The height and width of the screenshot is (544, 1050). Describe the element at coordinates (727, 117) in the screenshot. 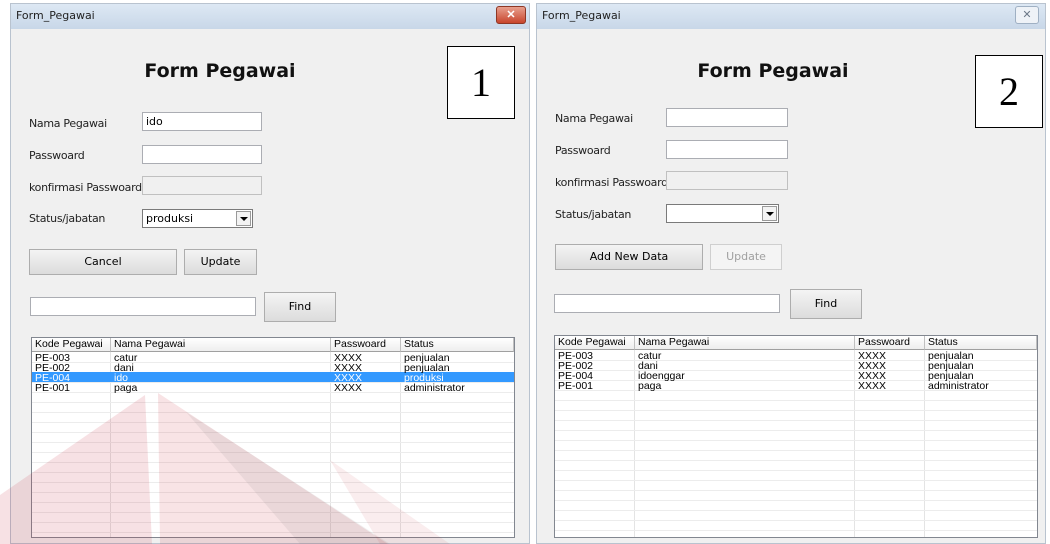

I see `nama-pegawai-input` at that location.